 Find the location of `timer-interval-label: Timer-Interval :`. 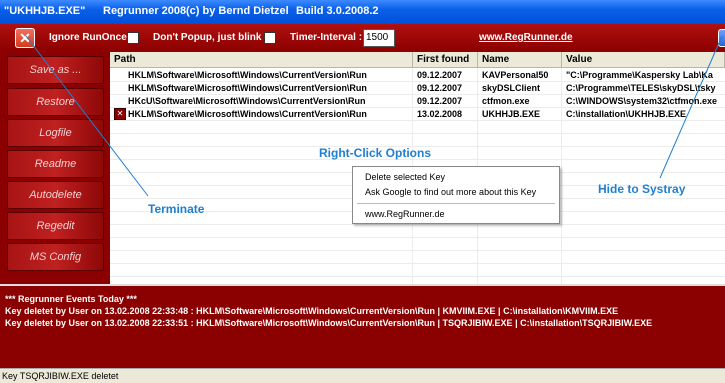

timer-interval-label: Timer-Interval : is located at coordinates (326, 37).